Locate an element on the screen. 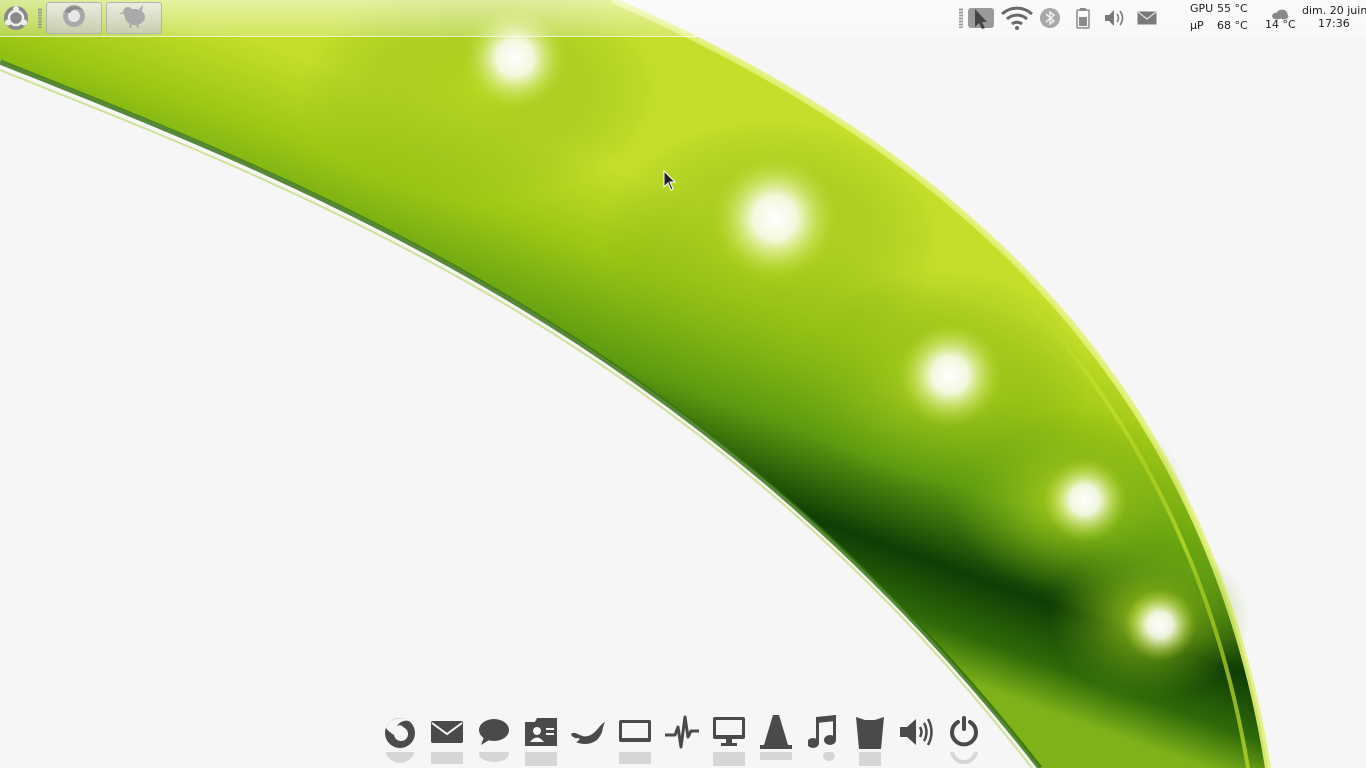  dock-item-volume is located at coordinates (917, 732).